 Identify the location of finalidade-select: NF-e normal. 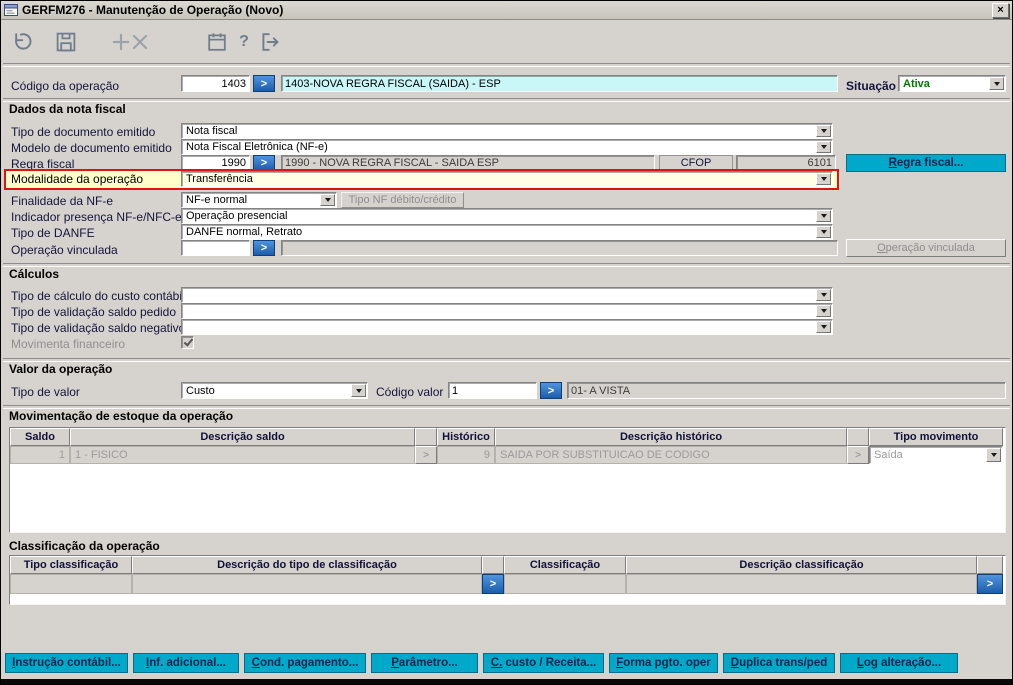
(259, 200).